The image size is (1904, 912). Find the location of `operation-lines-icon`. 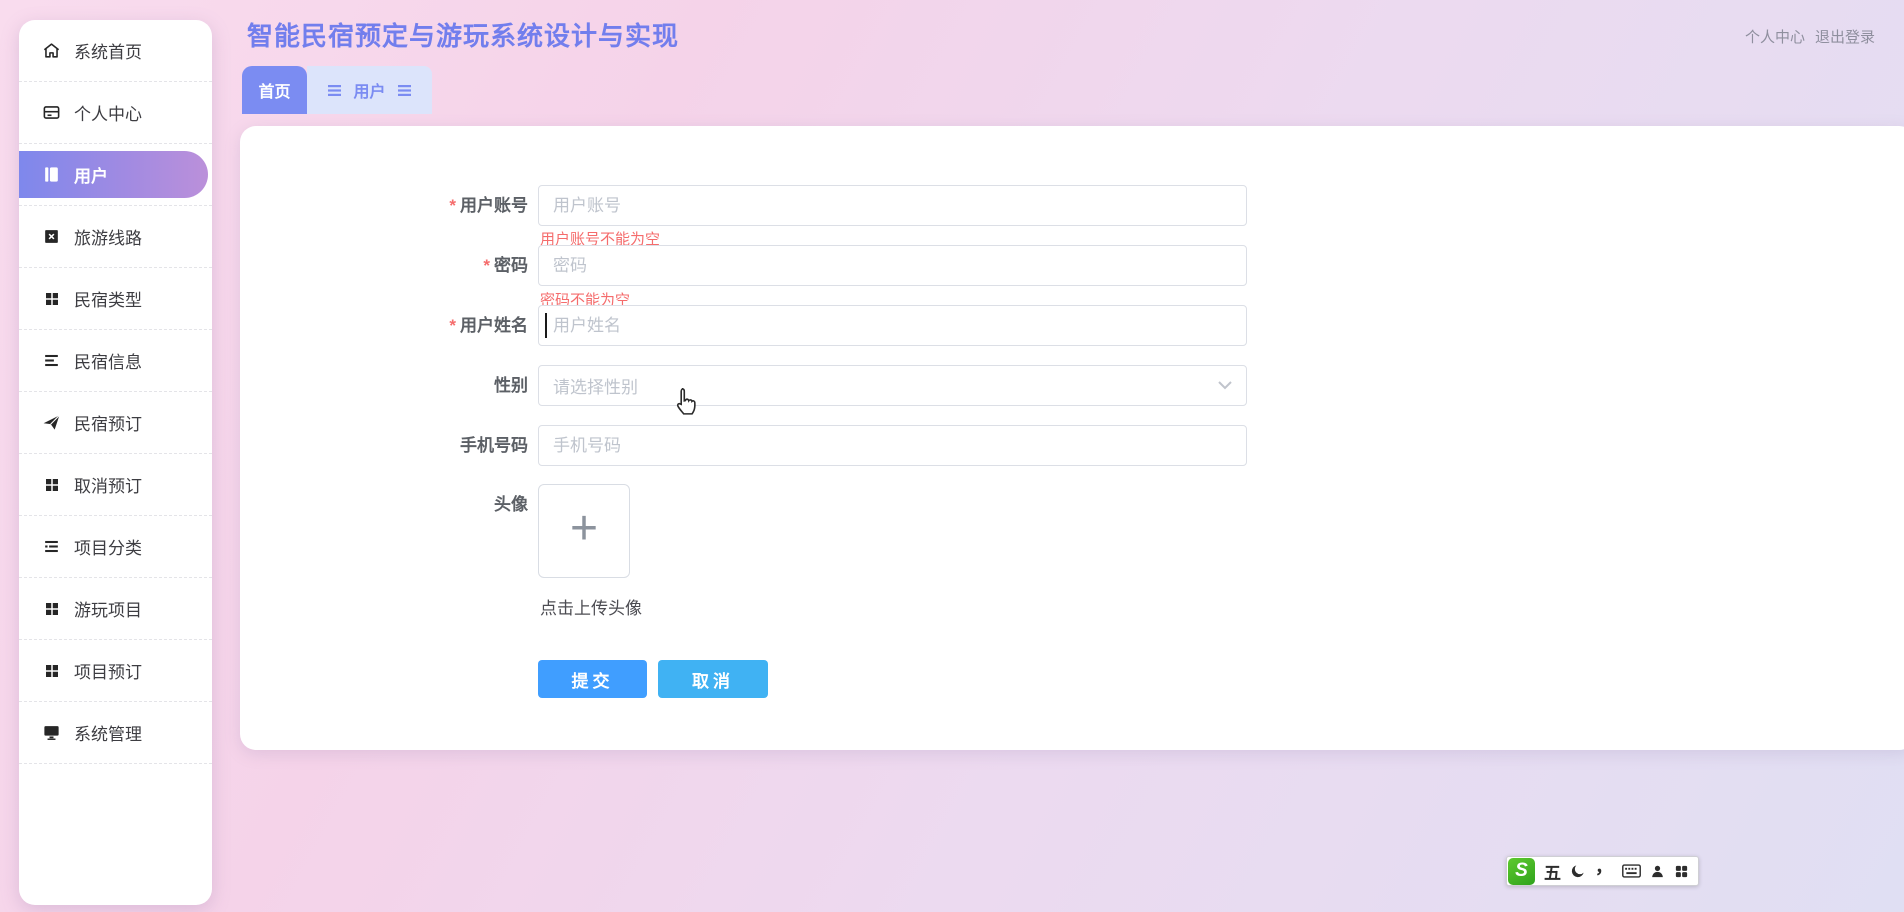

operation-lines-icon is located at coordinates (51, 546).